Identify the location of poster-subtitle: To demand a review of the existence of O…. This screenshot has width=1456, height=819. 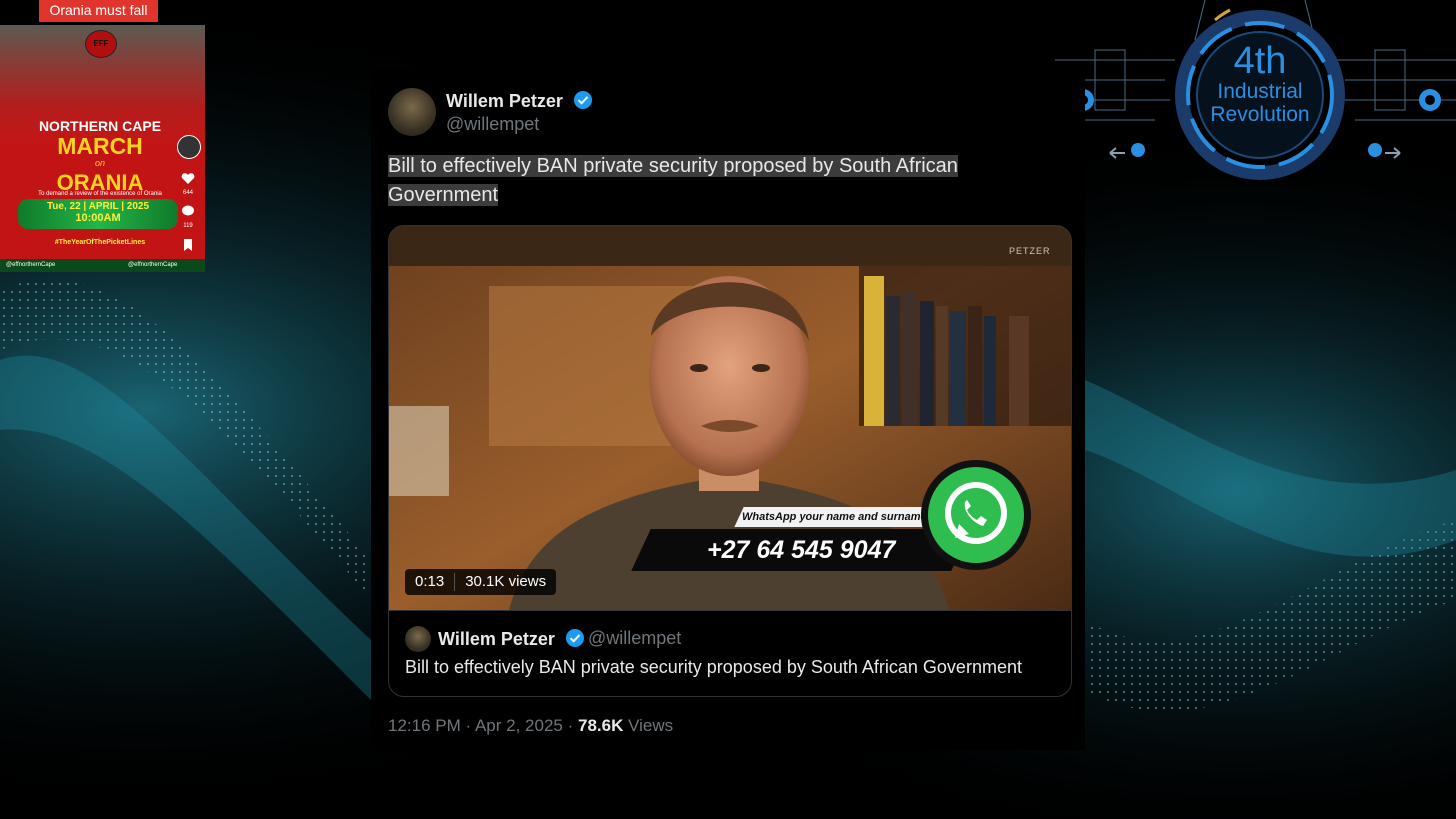
(100, 194).